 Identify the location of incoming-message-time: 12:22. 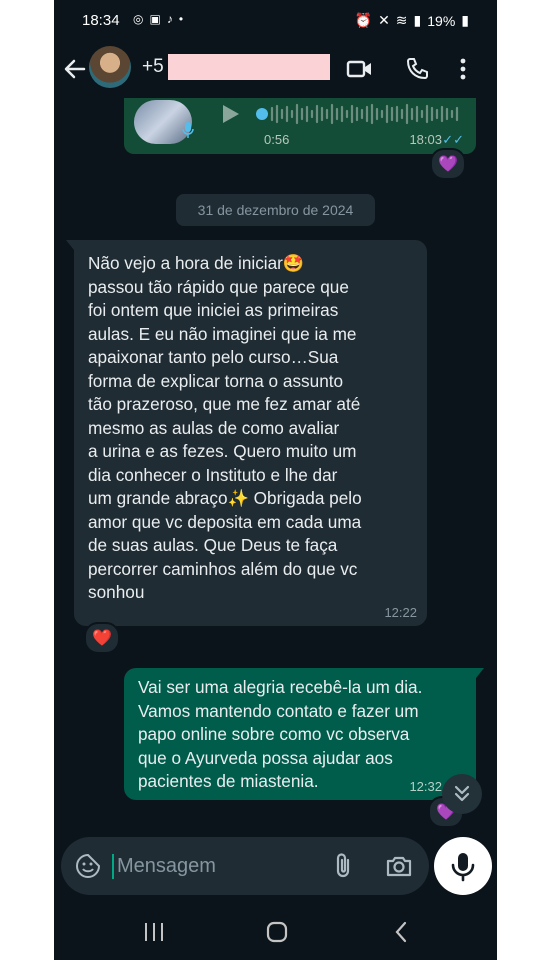
(400, 612).